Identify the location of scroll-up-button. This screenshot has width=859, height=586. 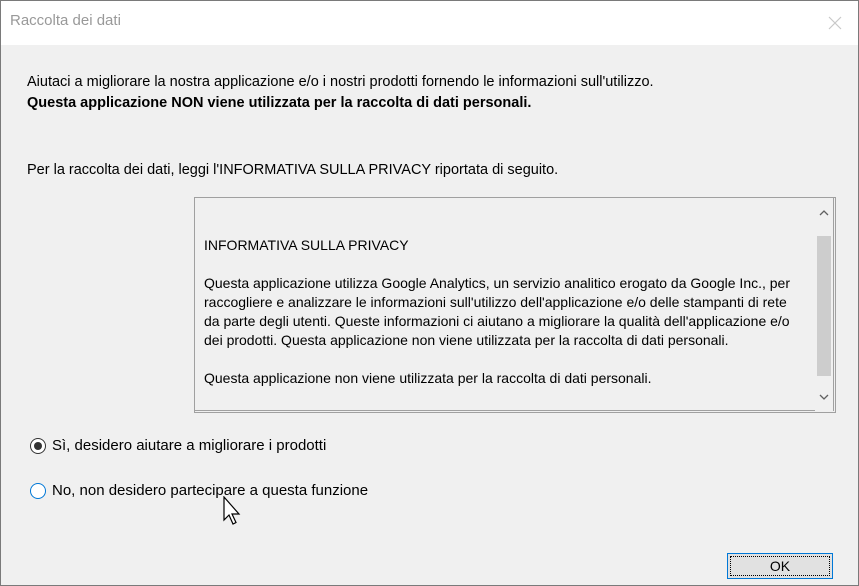
(824, 213).